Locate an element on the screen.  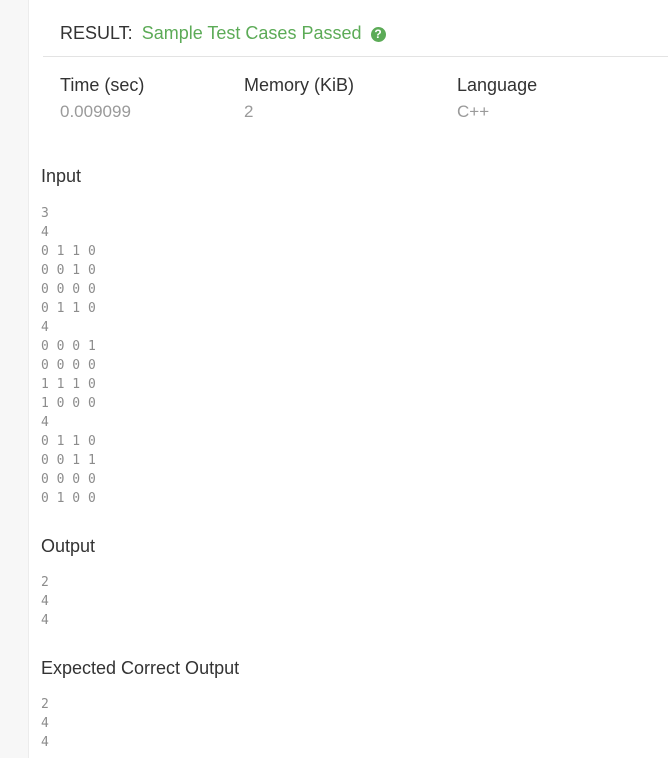
time-label: Time (sec) is located at coordinates (102, 85).